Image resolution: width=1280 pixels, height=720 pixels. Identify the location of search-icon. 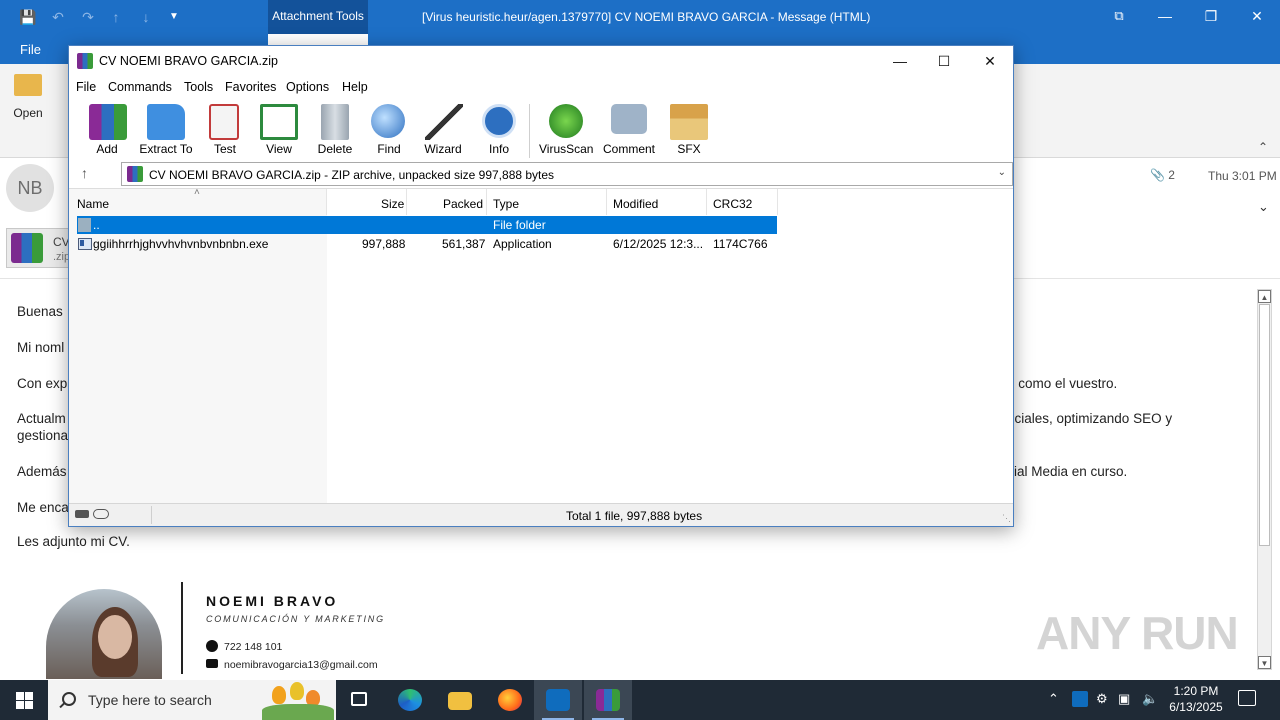
(69, 699).